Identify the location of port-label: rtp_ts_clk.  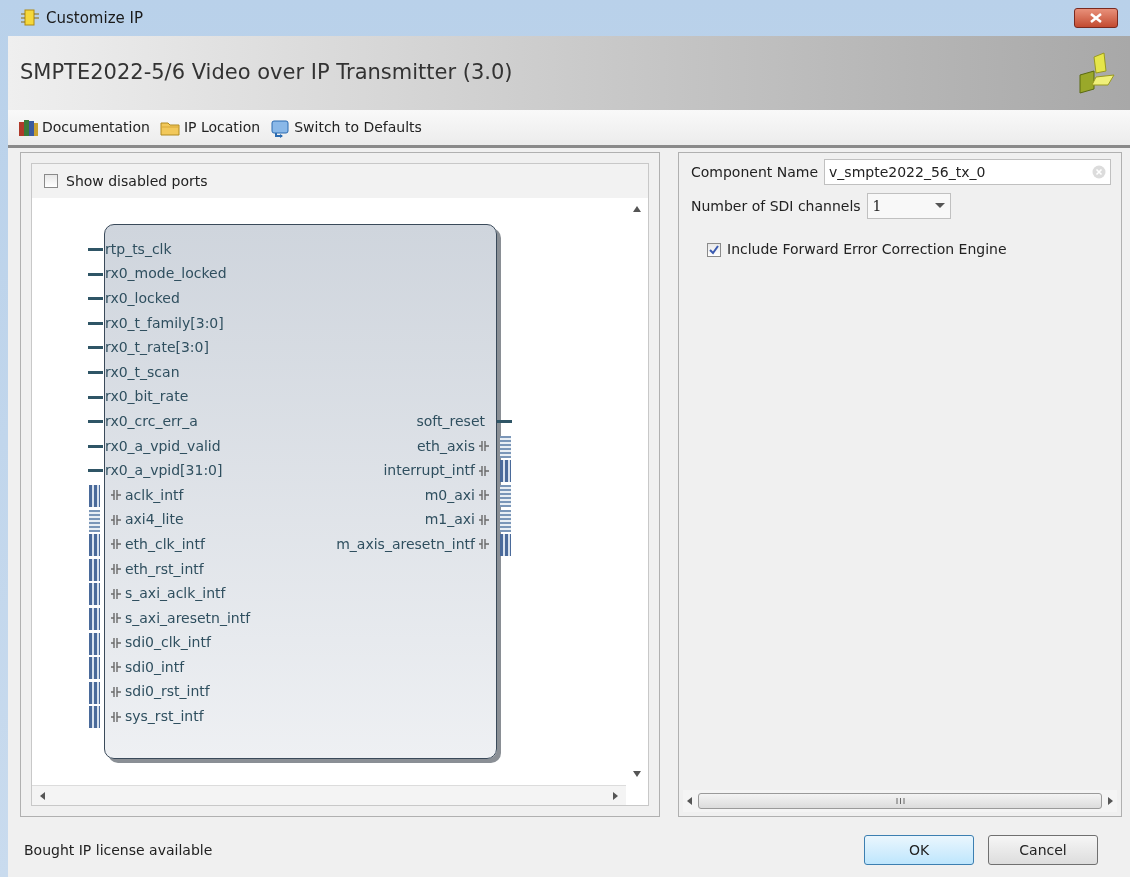
(138, 249).